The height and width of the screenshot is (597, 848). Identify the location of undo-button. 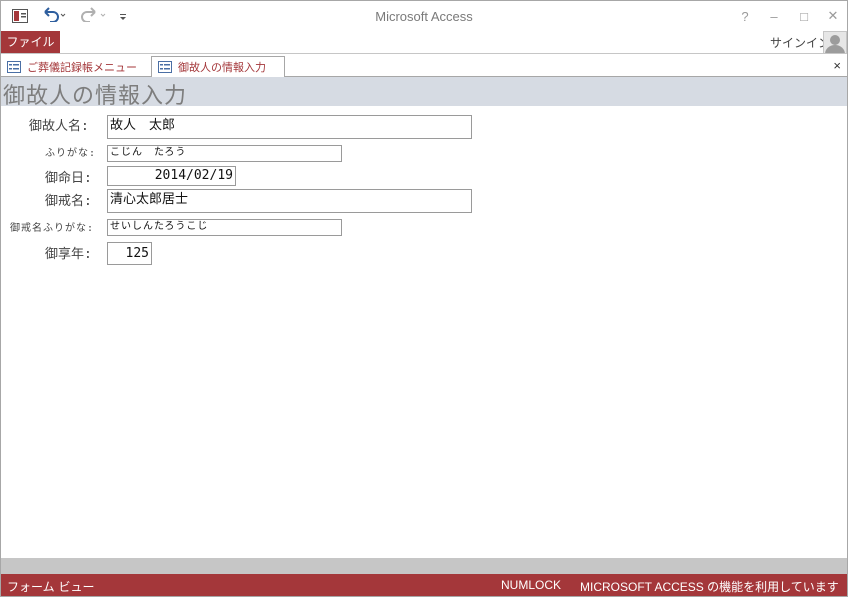
(54, 16).